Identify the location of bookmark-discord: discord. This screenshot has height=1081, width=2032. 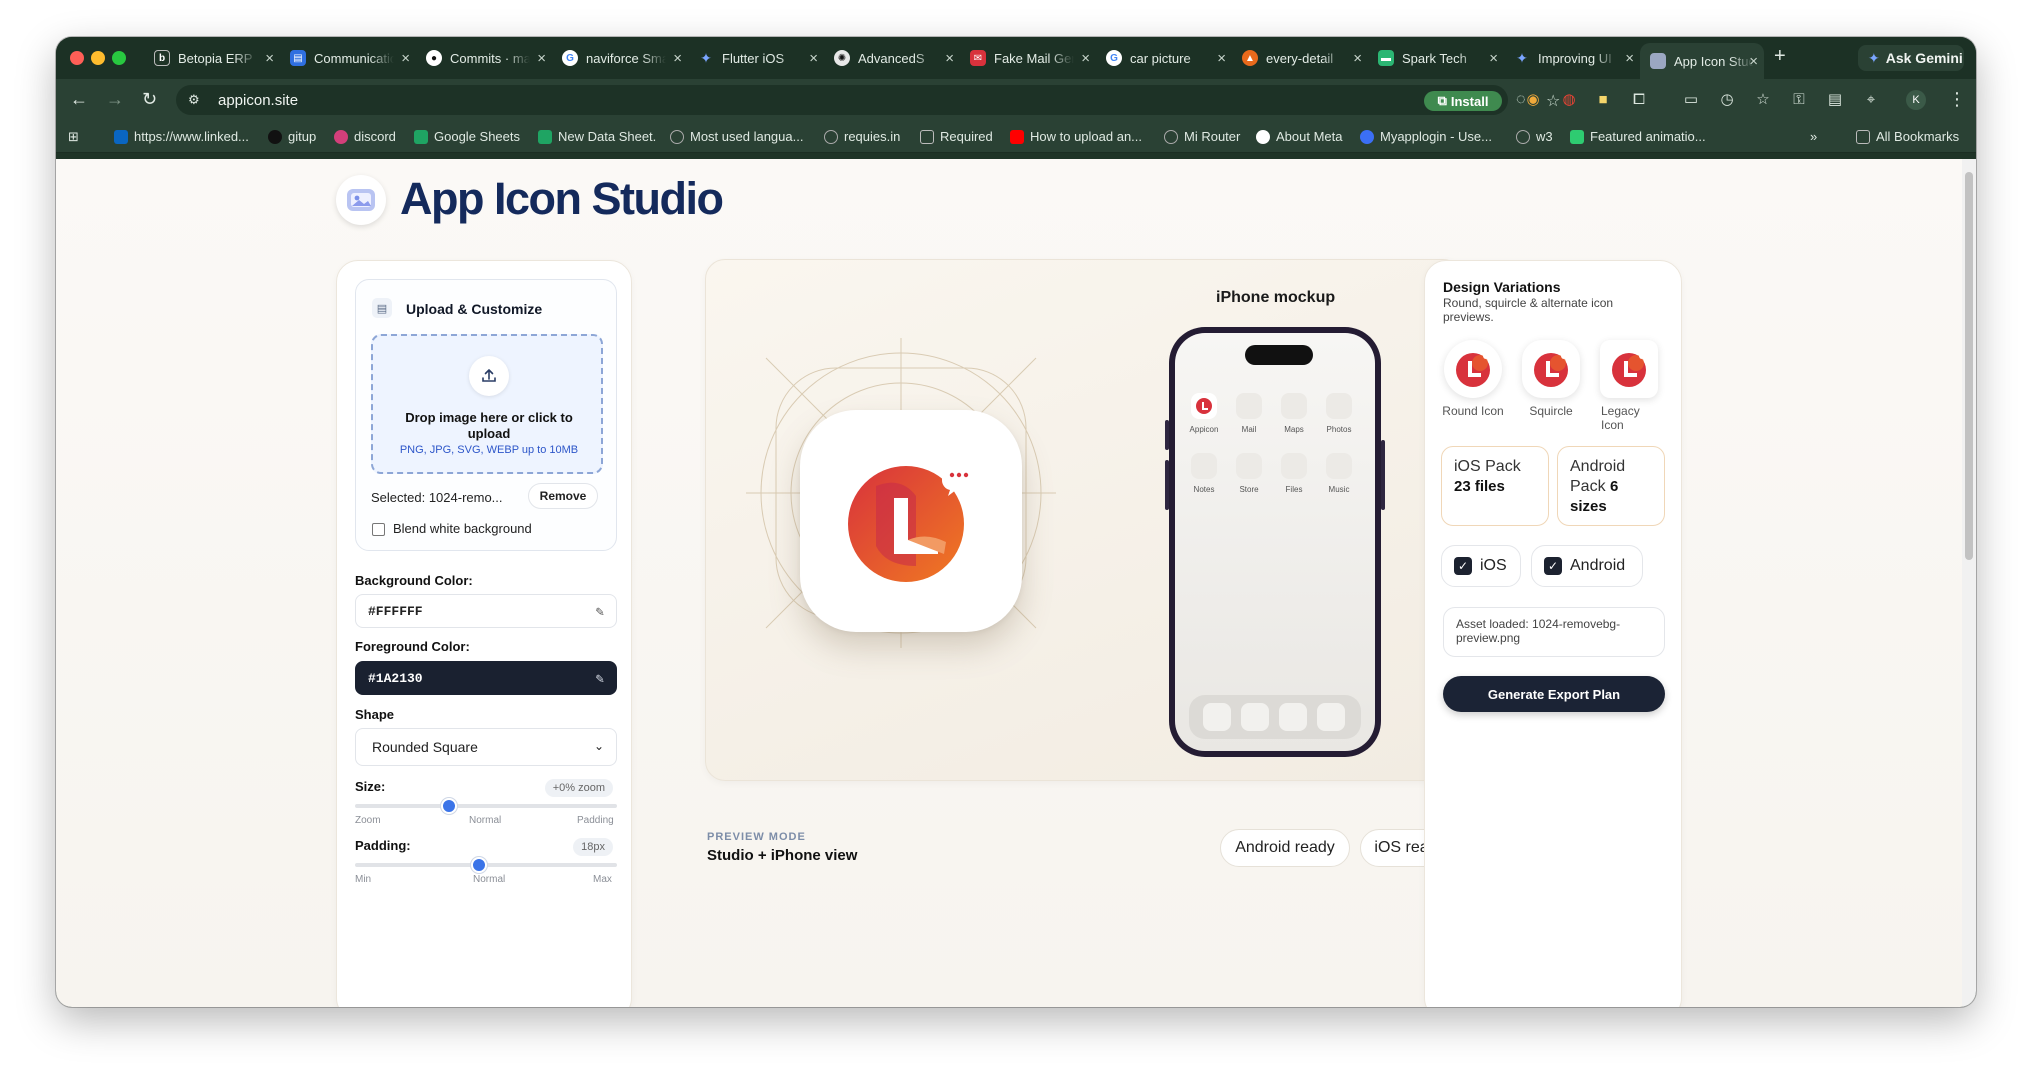
(365, 136).